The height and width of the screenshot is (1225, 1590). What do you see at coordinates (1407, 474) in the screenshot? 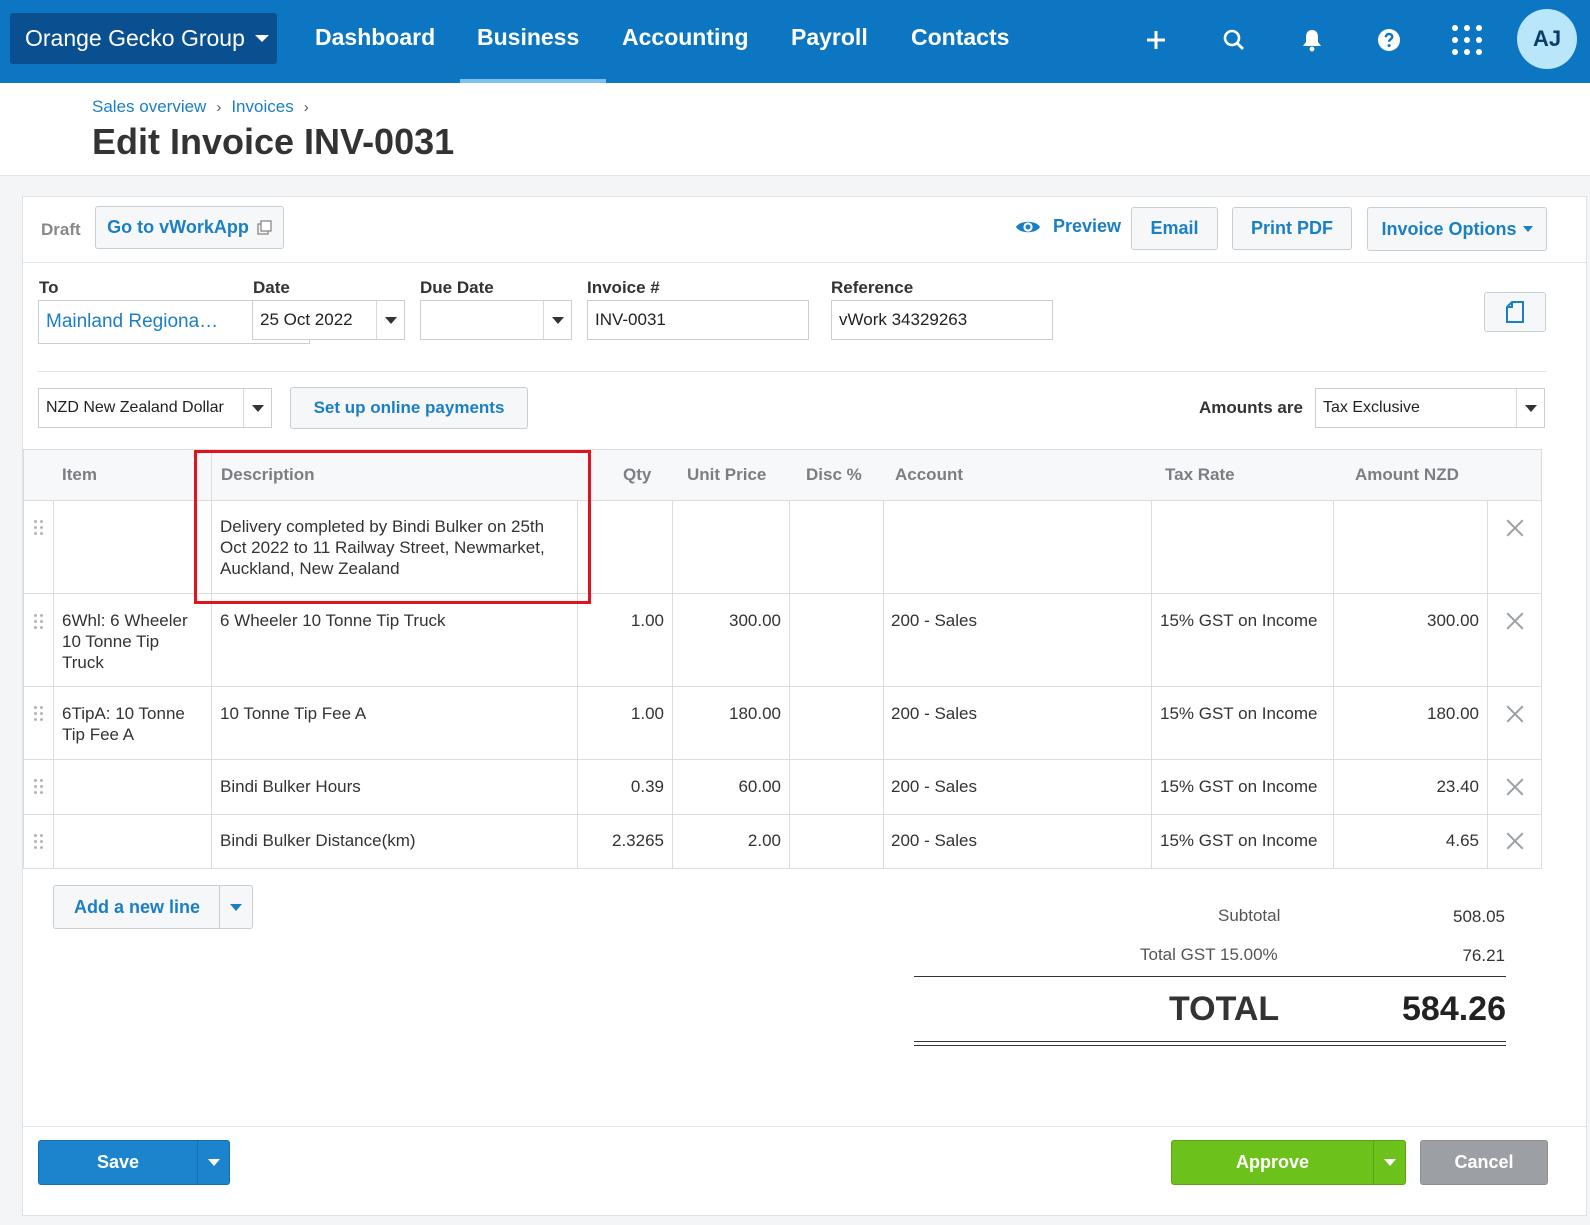
I see `column-header-amount: Amount NZD` at bounding box center [1407, 474].